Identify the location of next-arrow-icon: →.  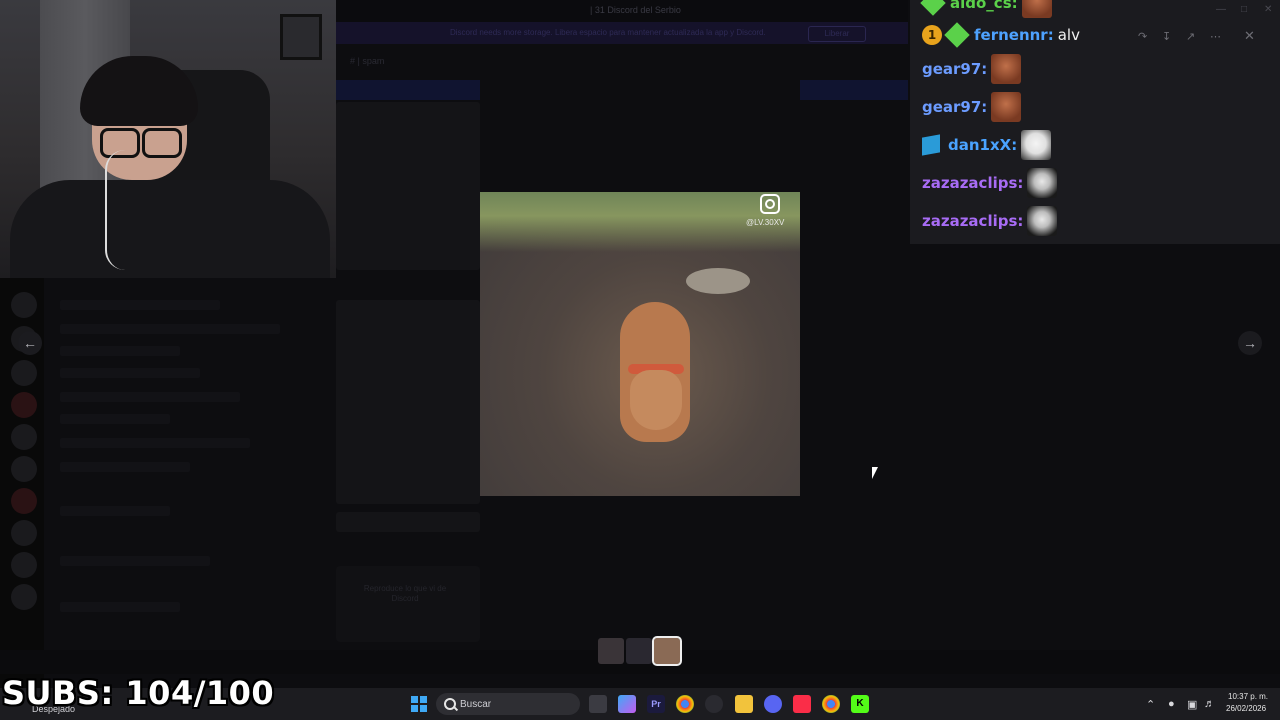
(1250, 343).